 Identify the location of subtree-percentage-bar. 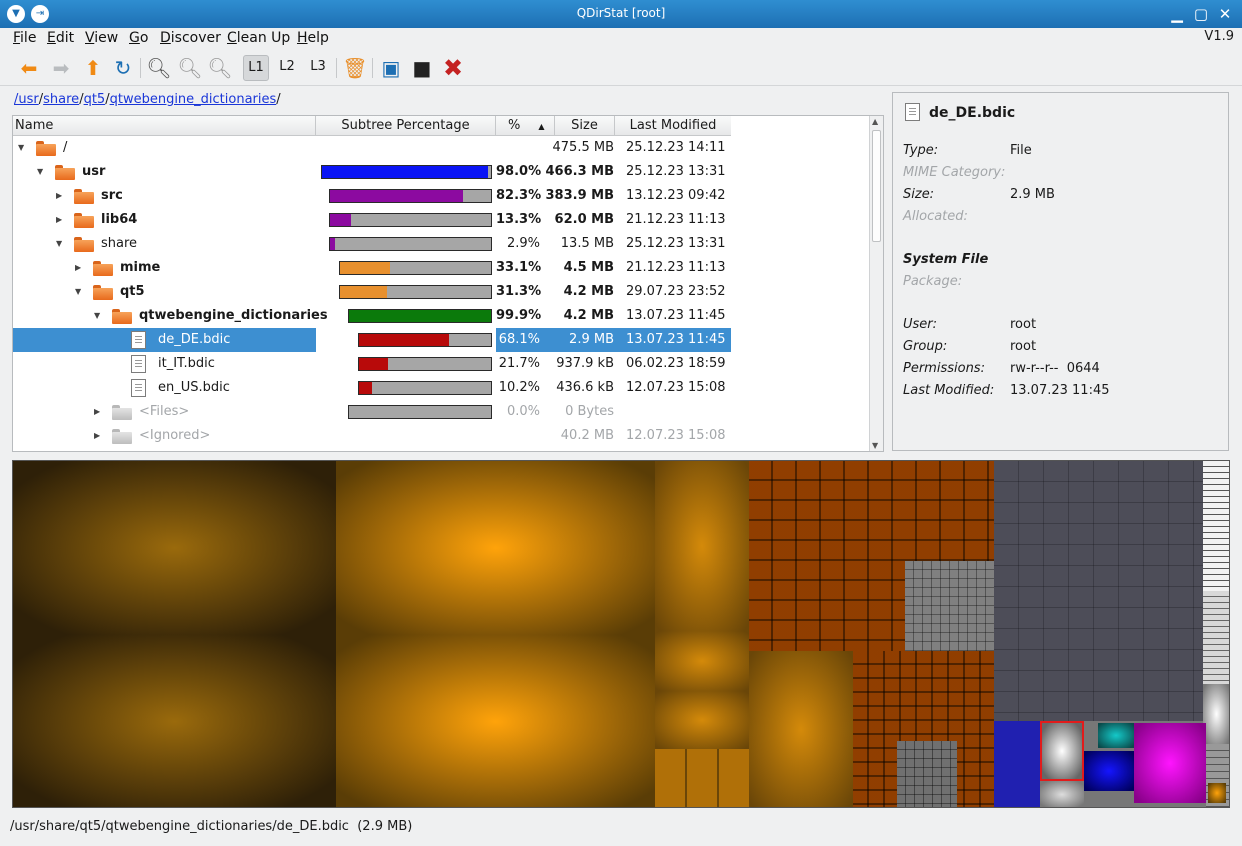
(410, 244).